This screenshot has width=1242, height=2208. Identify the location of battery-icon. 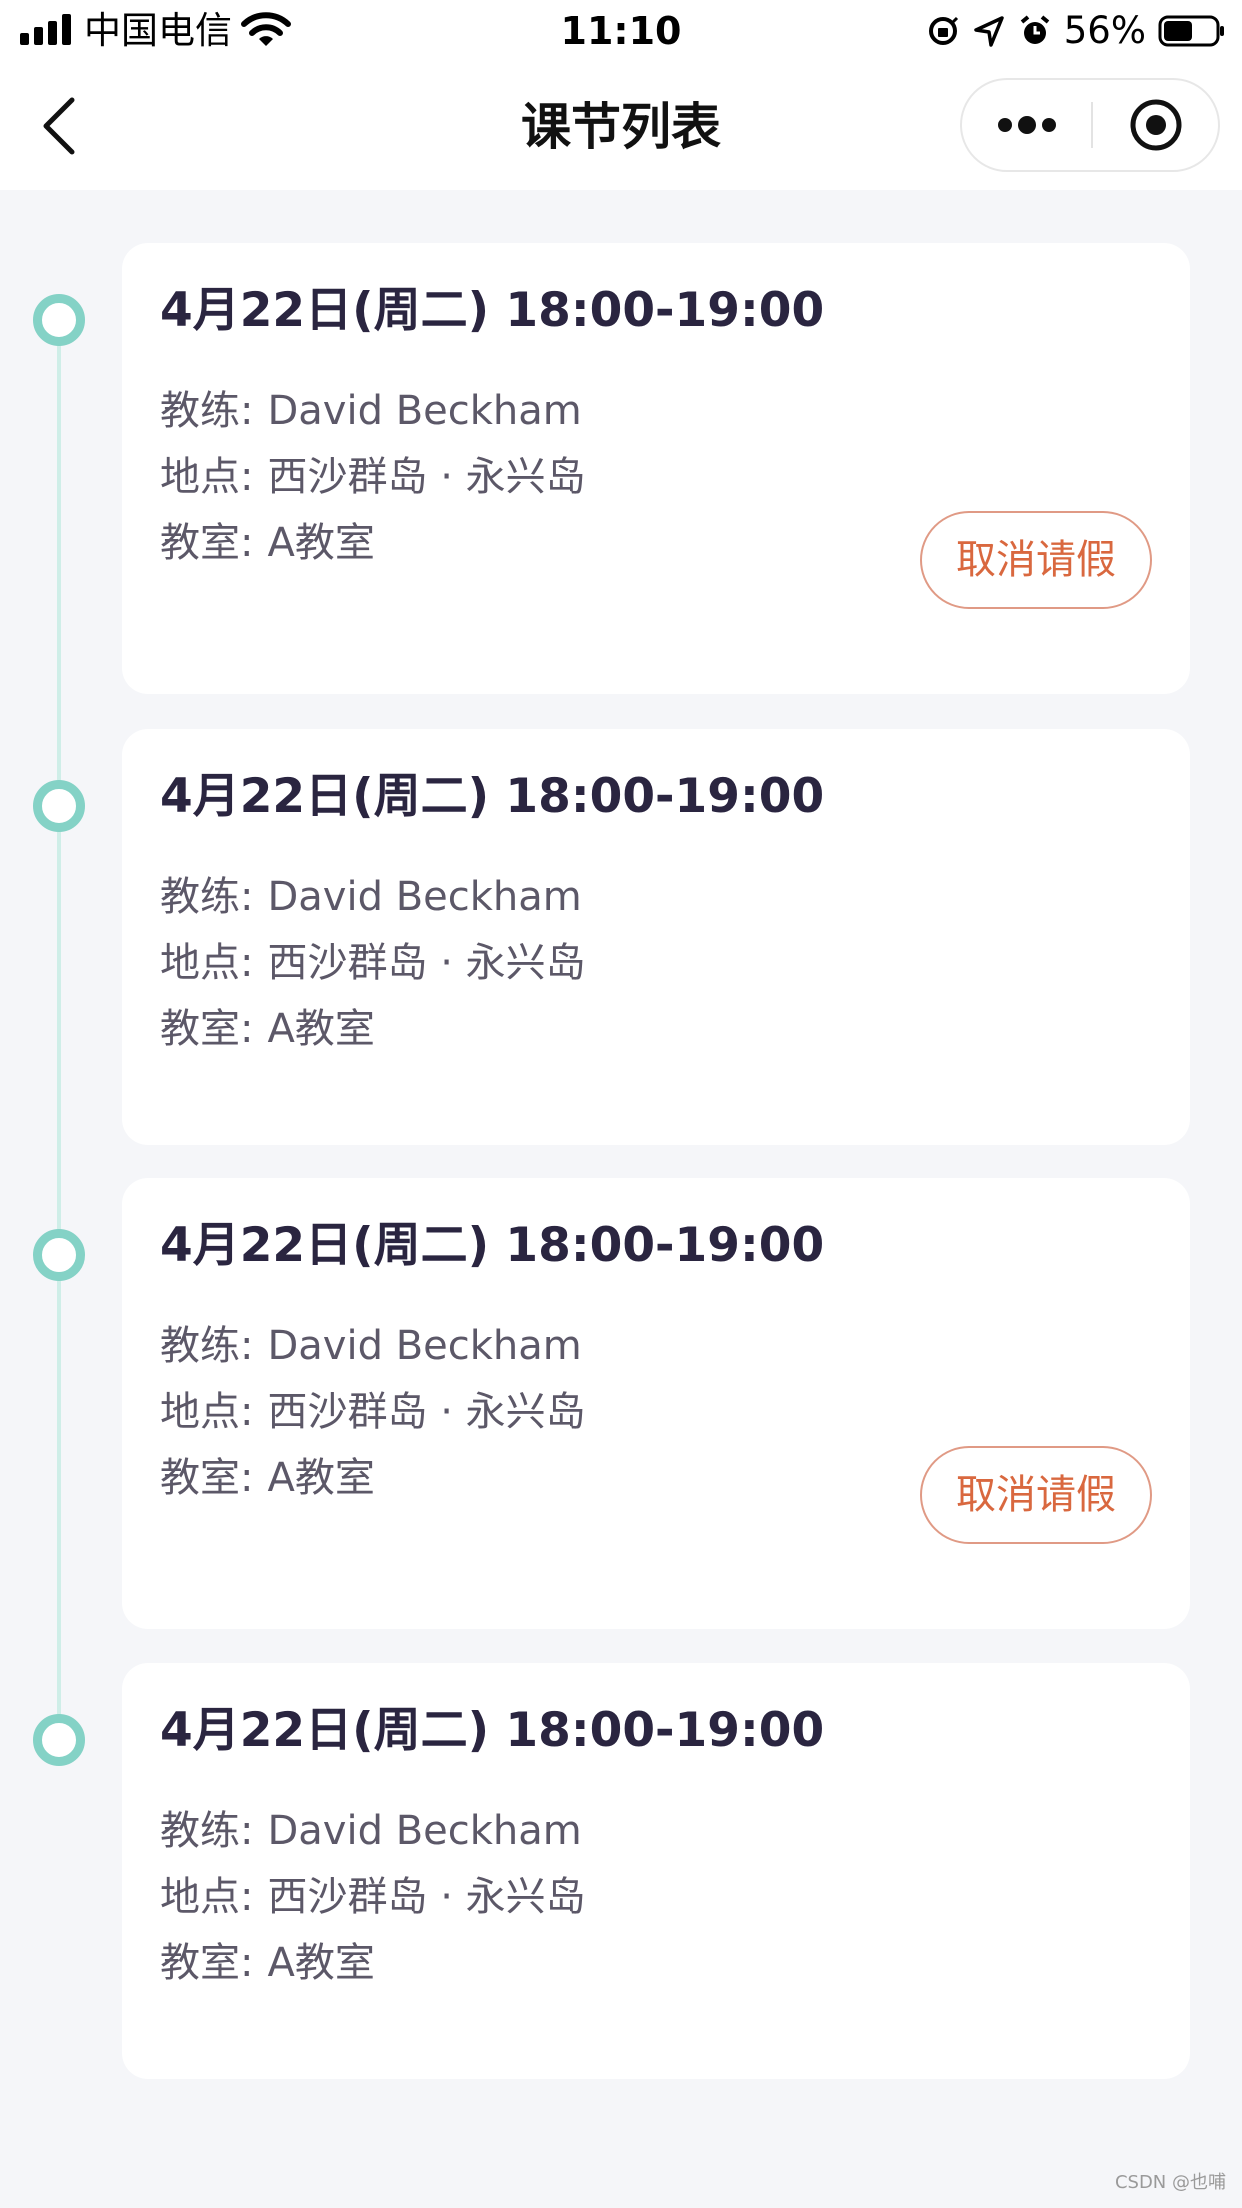
(1191, 31).